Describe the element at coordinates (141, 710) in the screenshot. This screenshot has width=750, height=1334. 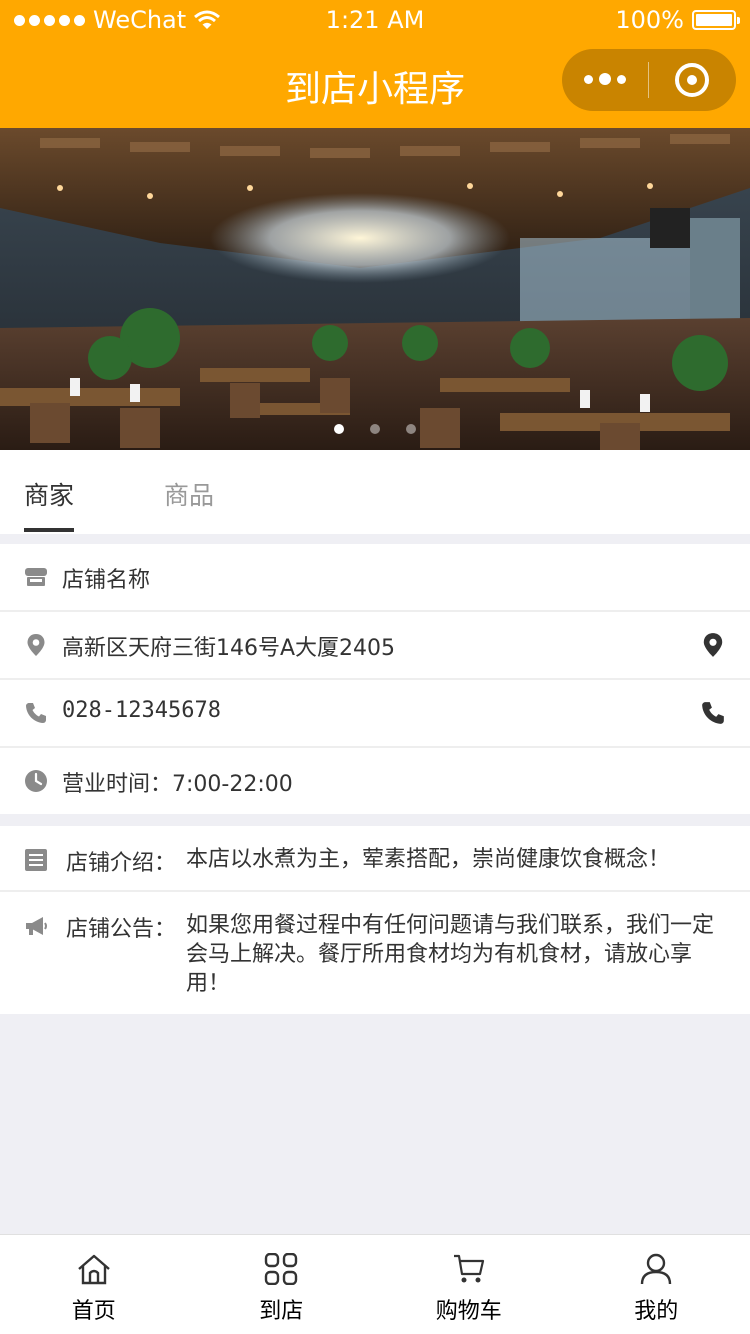
I see `store-phone: 028-12345678` at that location.